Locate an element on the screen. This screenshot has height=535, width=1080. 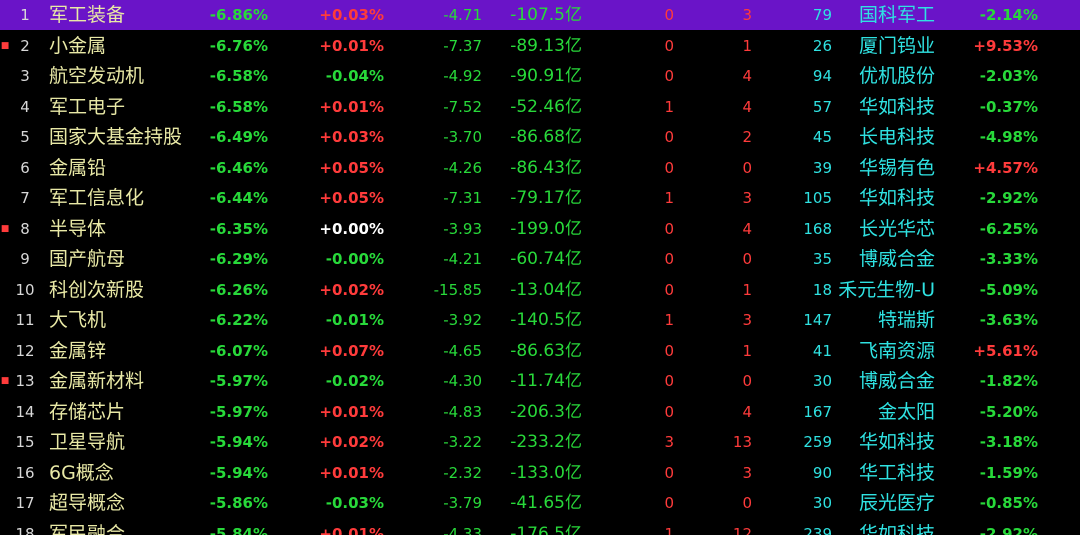
change-pct: -6.86% is located at coordinates (238, 15).